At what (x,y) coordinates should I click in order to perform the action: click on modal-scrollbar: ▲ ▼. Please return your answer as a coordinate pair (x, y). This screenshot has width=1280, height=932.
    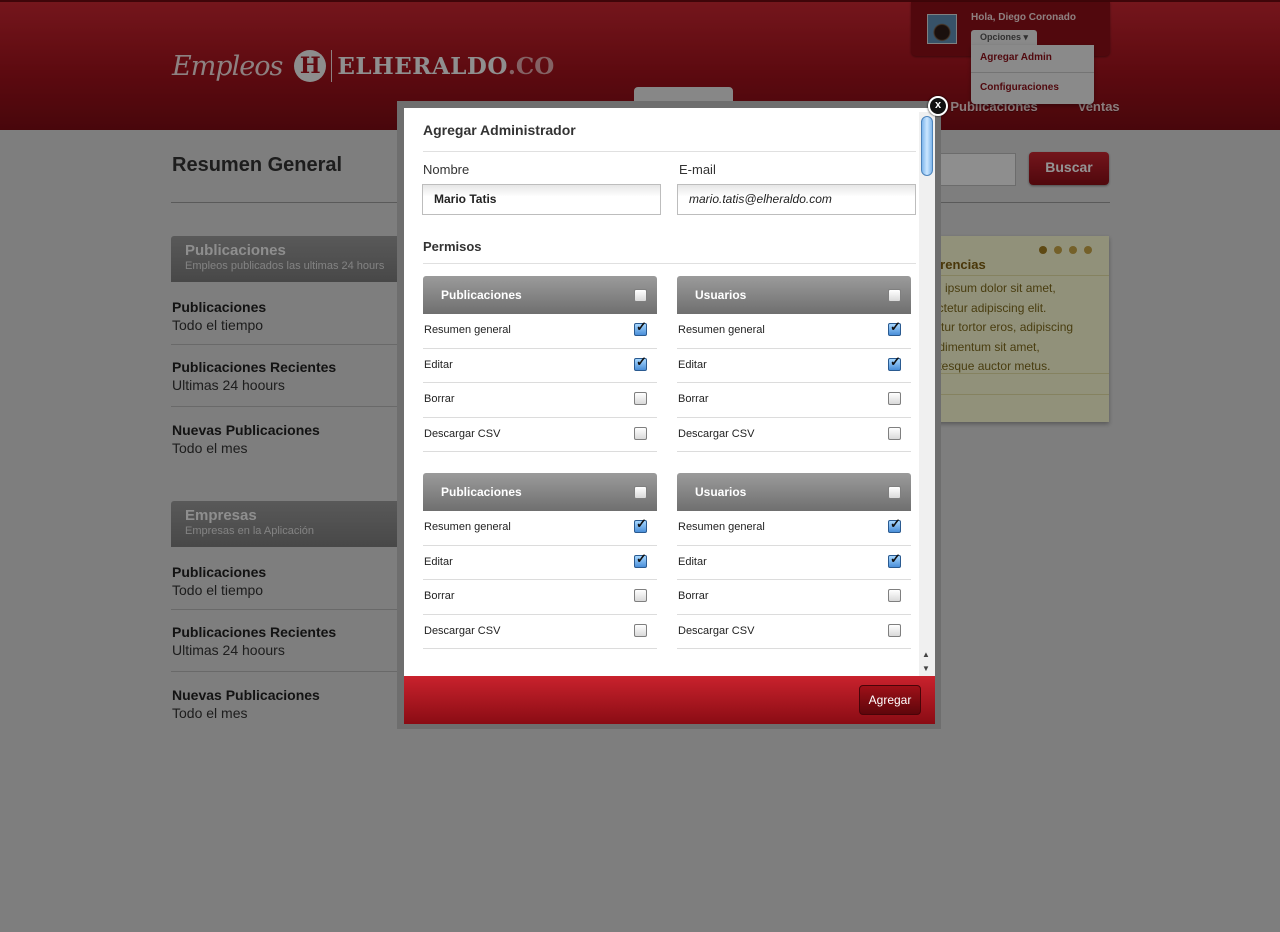
    Looking at the image, I should click on (927, 394).